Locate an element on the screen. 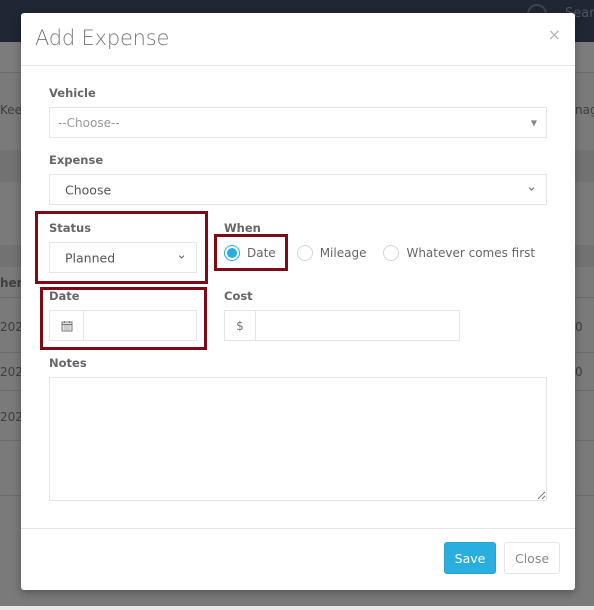  modal-title: Add Expense is located at coordinates (102, 38).